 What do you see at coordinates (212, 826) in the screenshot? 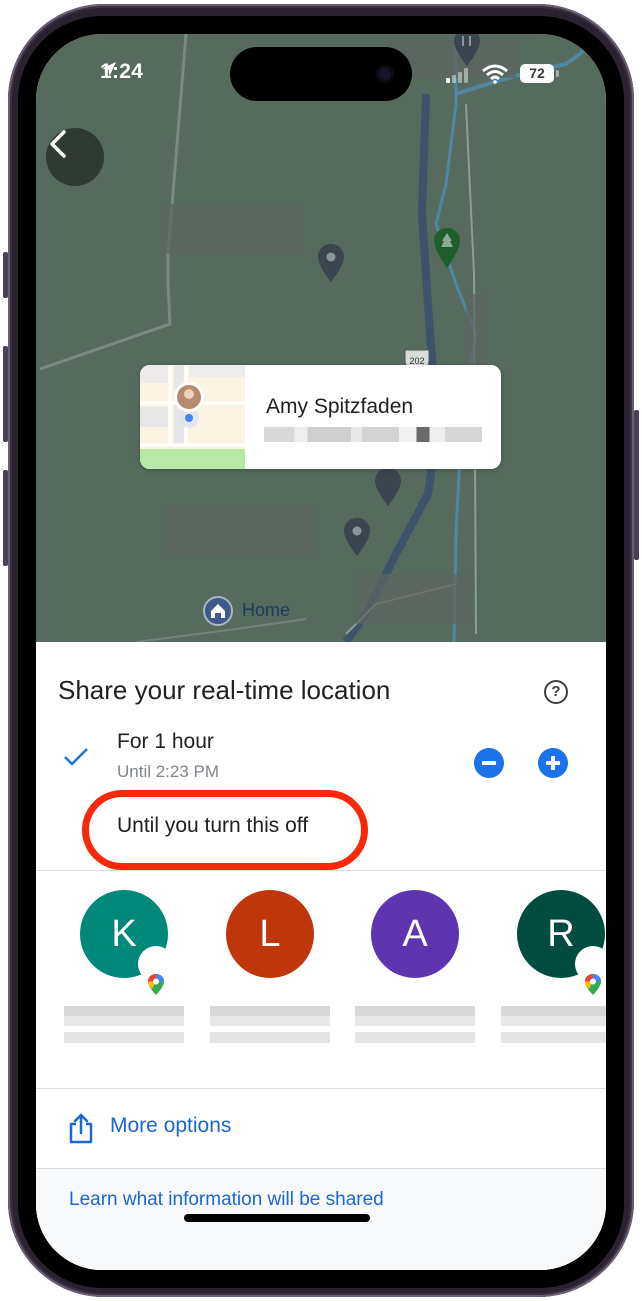
I see `option-until-turned-off: Until you turn this off` at bounding box center [212, 826].